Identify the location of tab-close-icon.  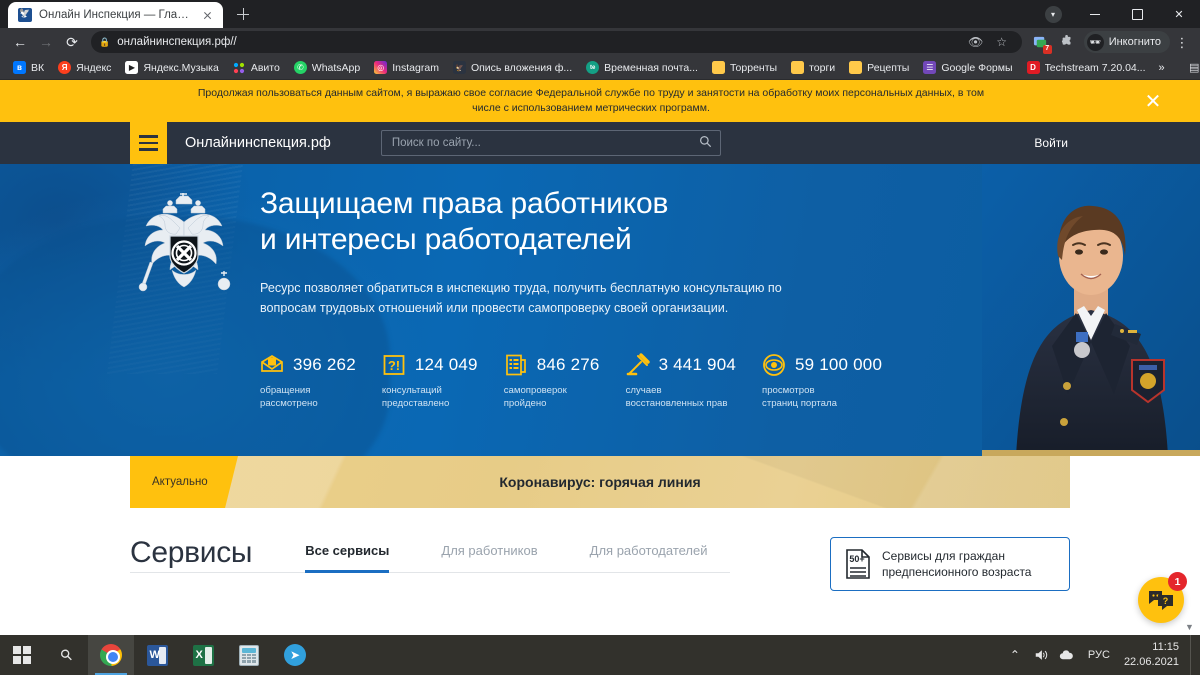
(207, 15).